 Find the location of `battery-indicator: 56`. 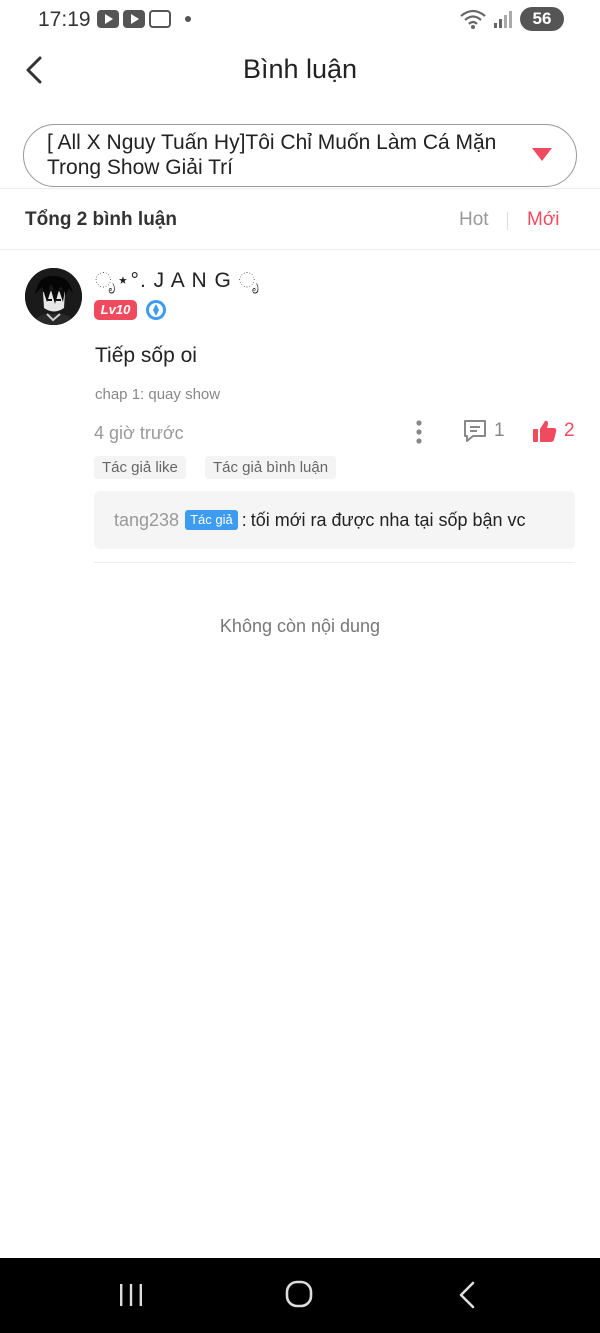

battery-indicator: 56 is located at coordinates (542, 19).